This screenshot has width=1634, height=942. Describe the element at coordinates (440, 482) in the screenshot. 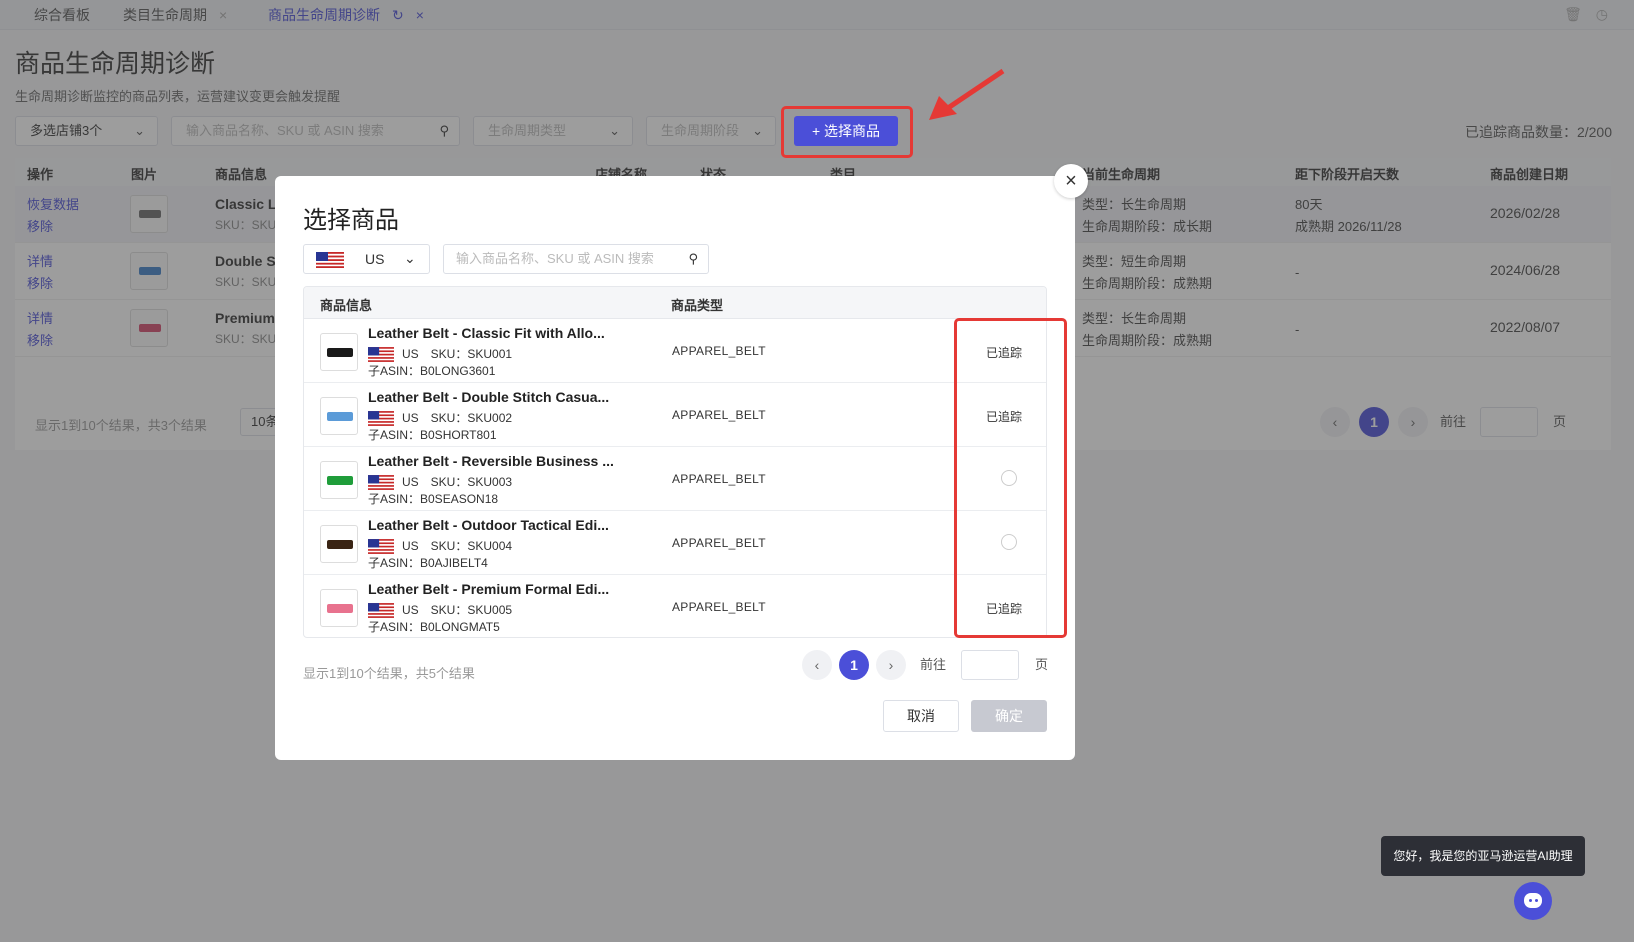

I see `product-meta: US SKU：SKU003` at that location.